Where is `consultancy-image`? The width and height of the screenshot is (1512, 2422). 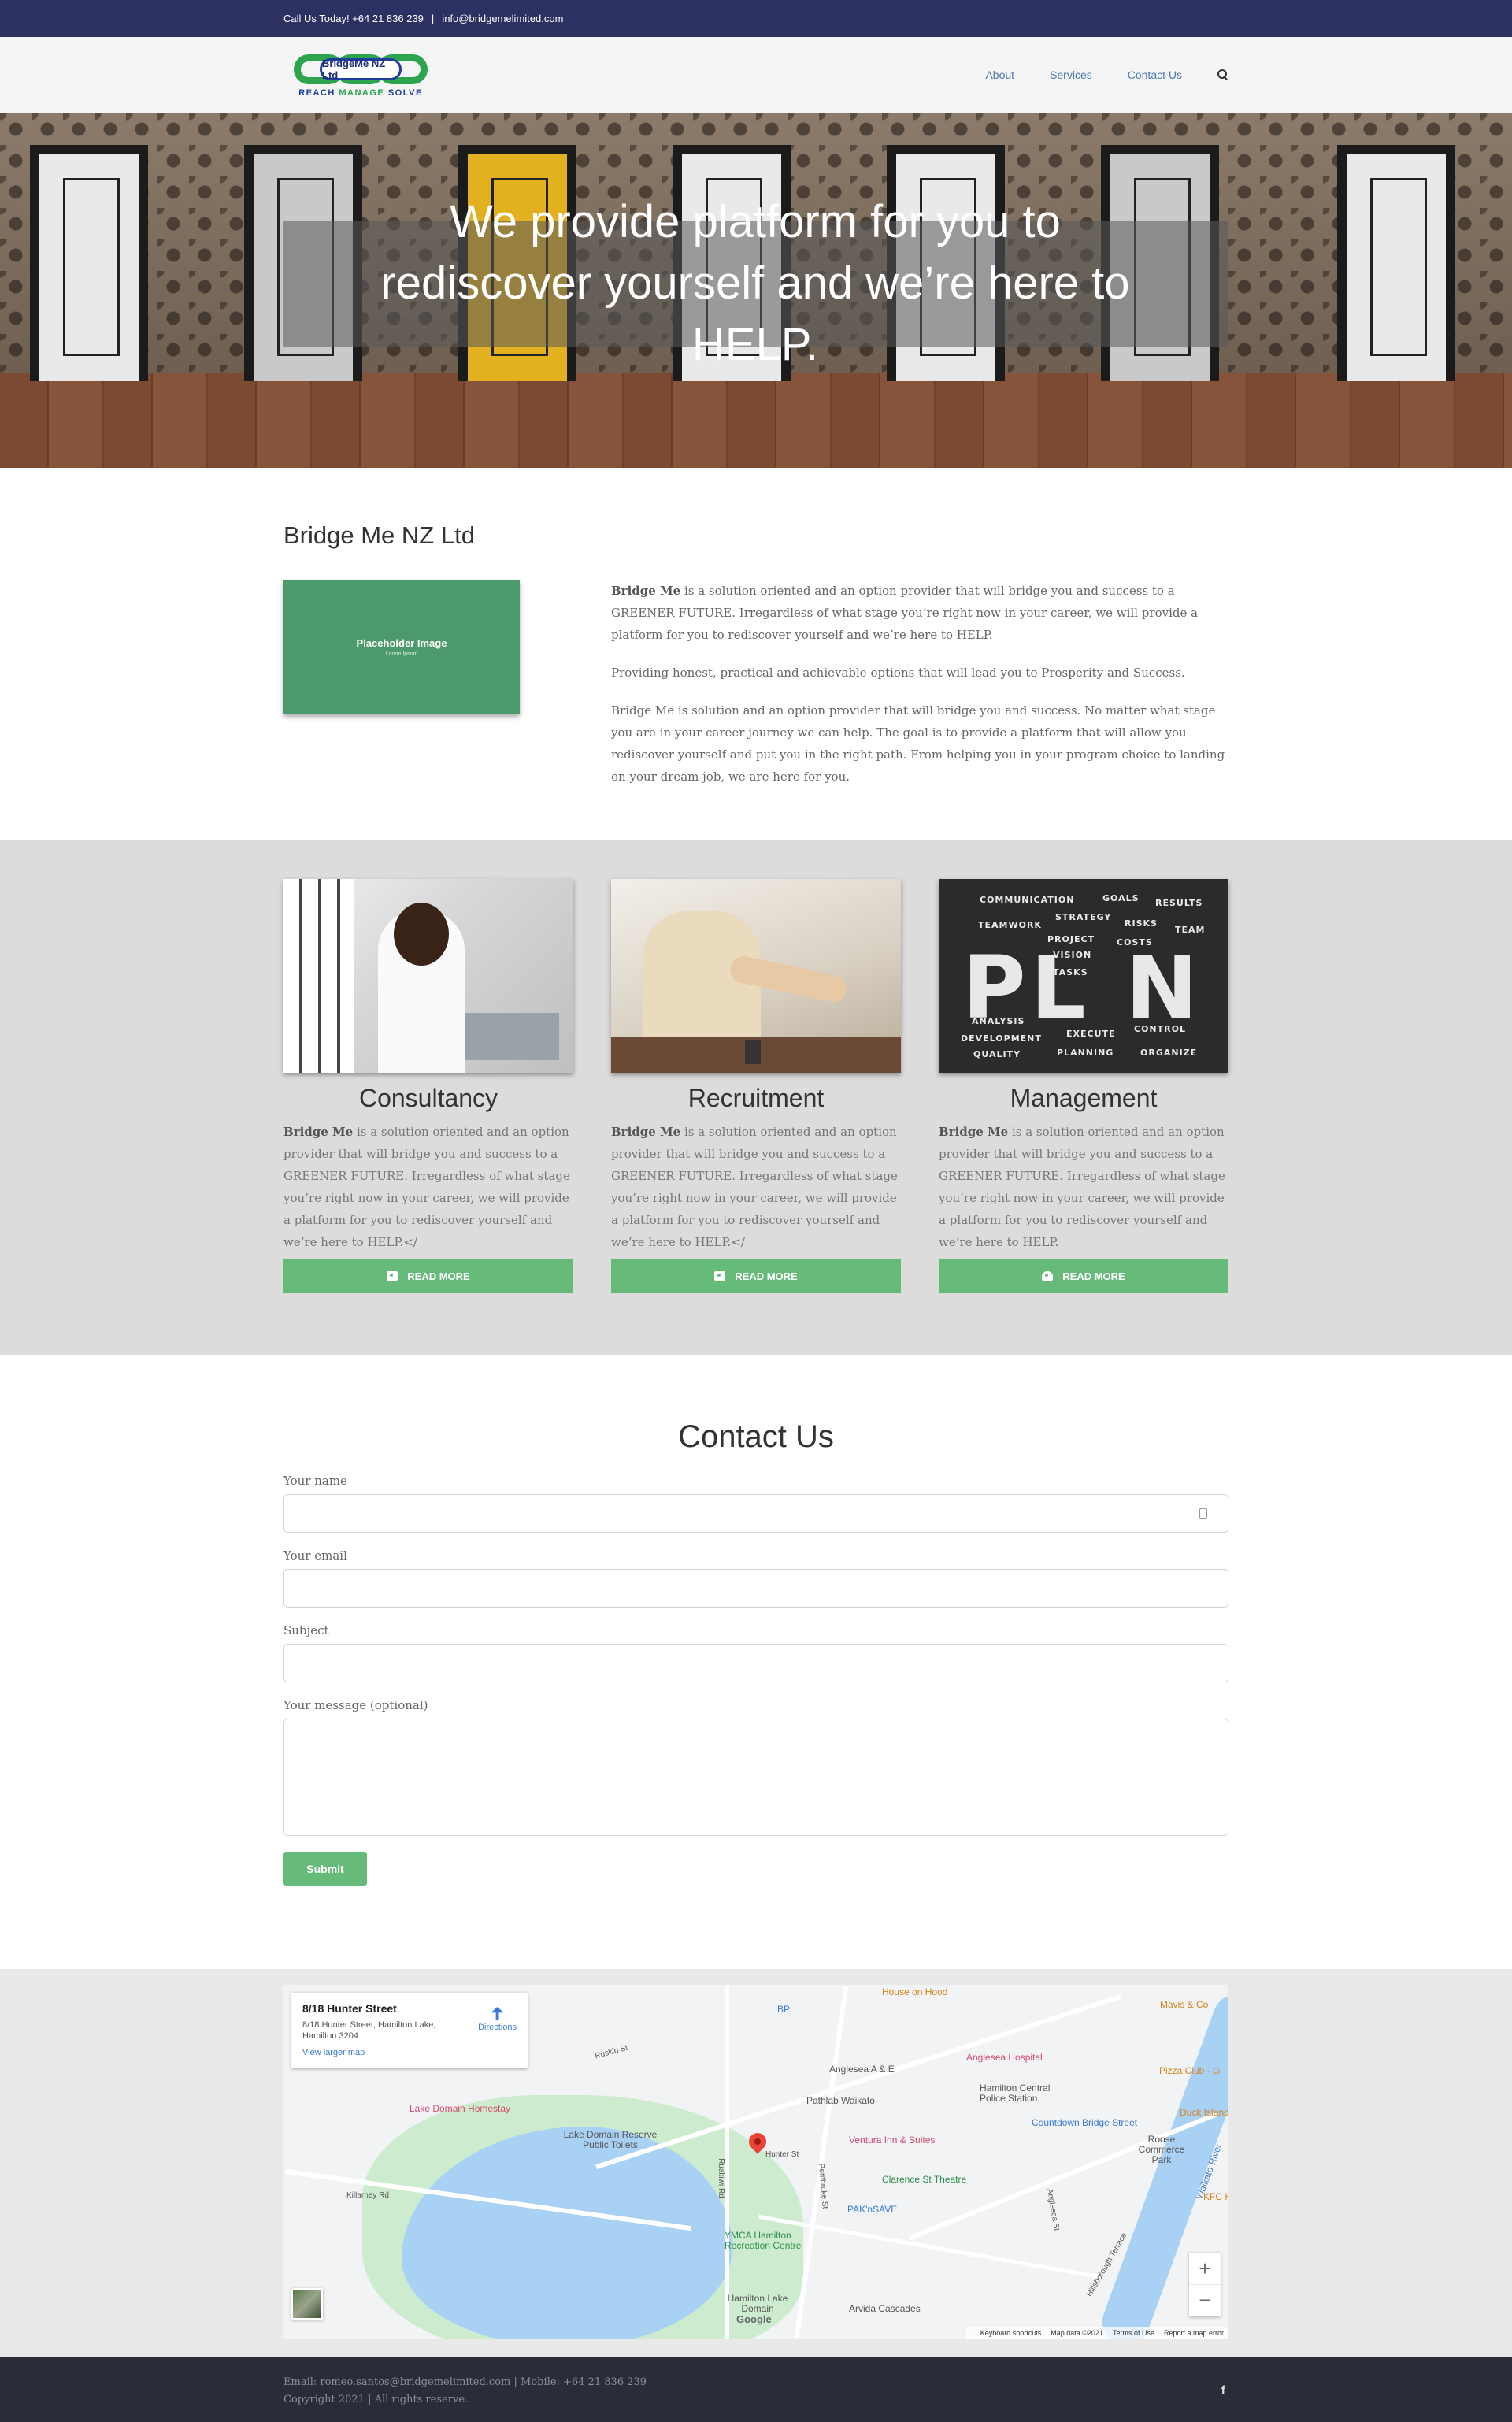
consultancy-image is located at coordinates (428, 976).